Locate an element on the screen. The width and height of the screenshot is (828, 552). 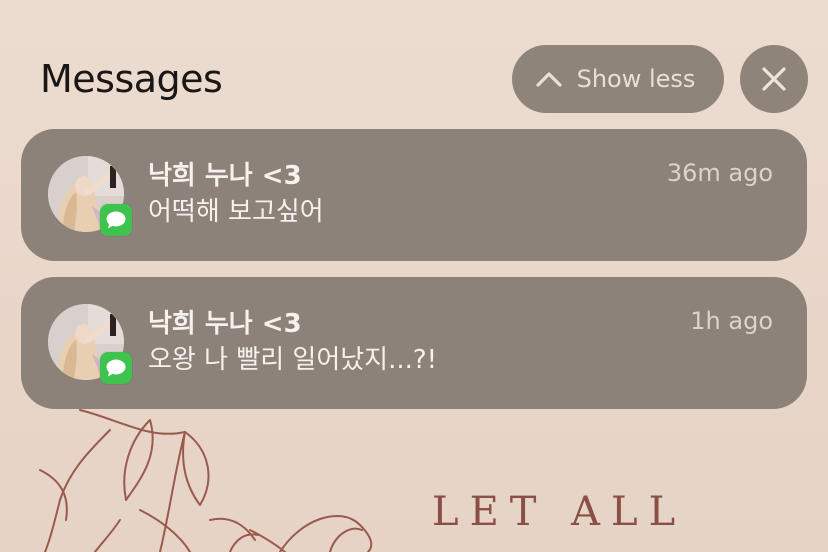
show-less-label: Show less is located at coordinates (636, 79).